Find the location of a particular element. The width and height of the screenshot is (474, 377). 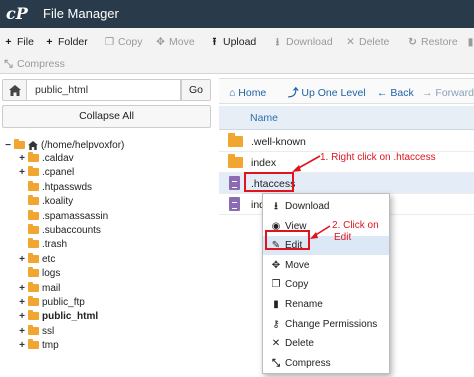

move-icon: ✥ is located at coordinates (160, 42).